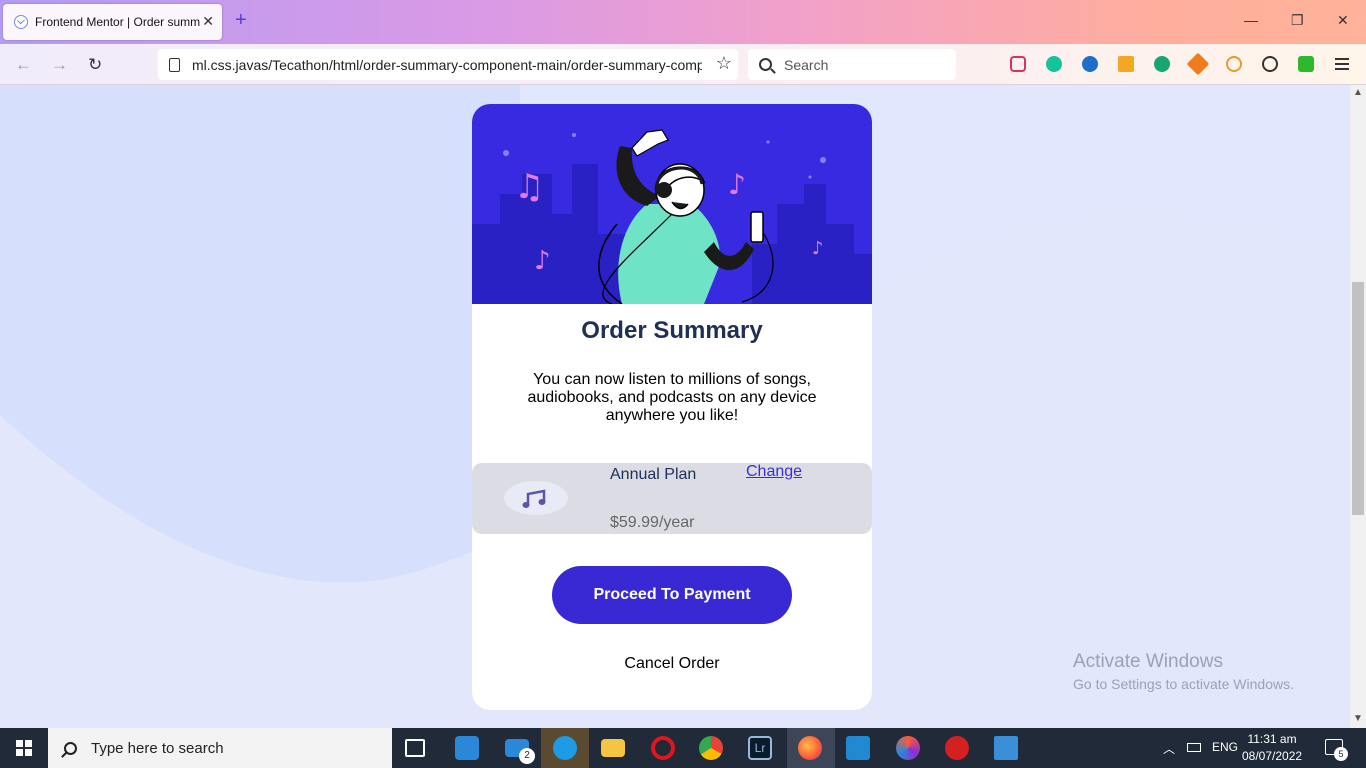  What do you see at coordinates (806, 65) in the screenshot?
I see `search-placeholder: Search` at bounding box center [806, 65].